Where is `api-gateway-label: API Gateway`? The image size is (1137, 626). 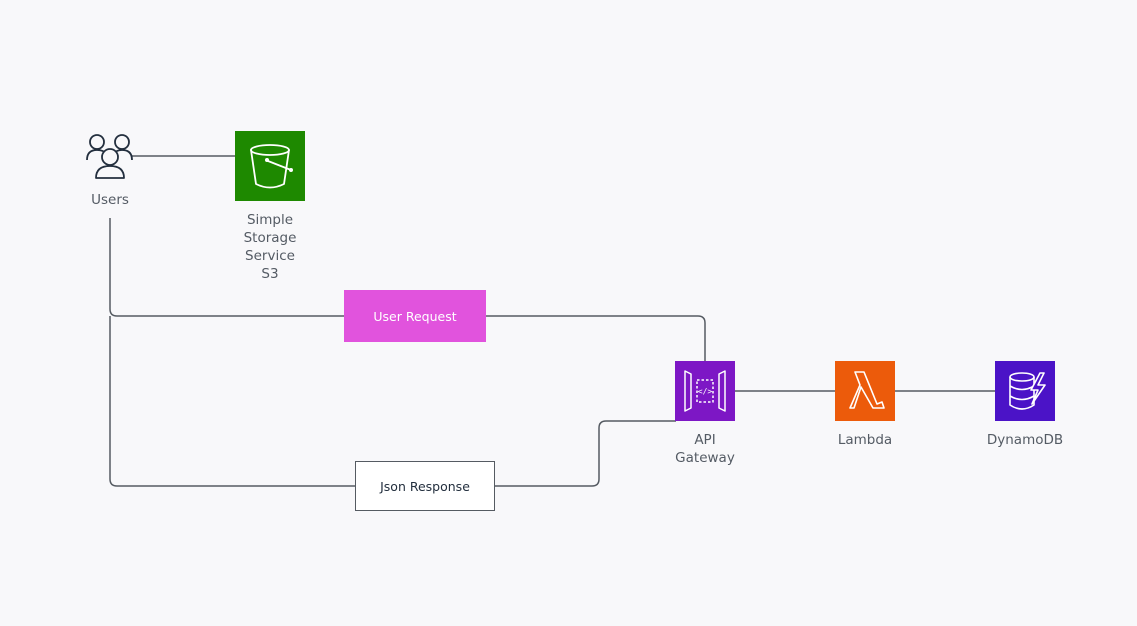 api-gateway-label: API Gateway is located at coordinates (705, 449).